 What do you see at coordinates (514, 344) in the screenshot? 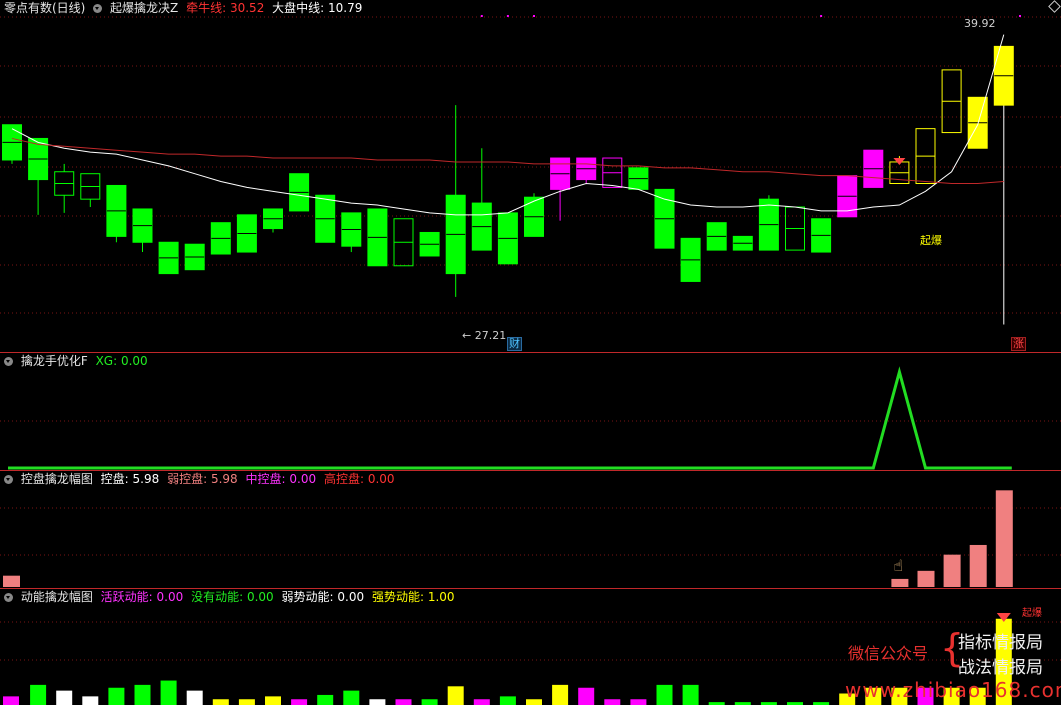
I see `badge-cai: 财` at bounding box center [514, 344].